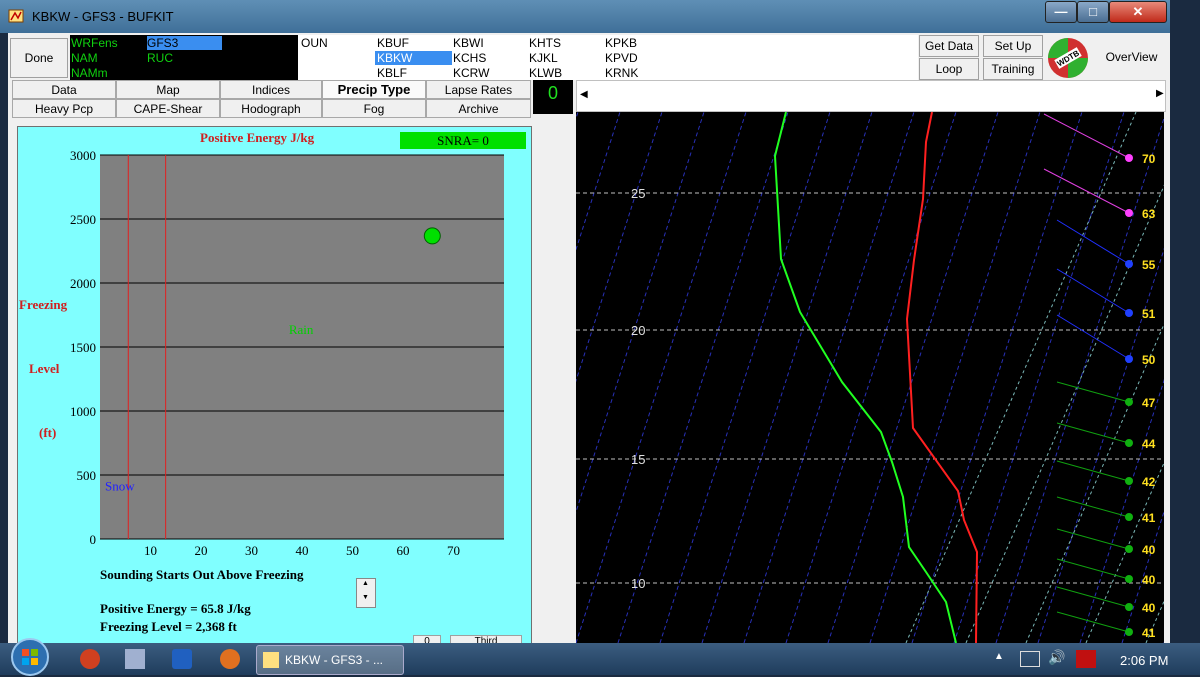 Image resolution: width=1200 pixels, height=677 pixels. I want to click on get-data-button: Get Data, so click(949, 46).